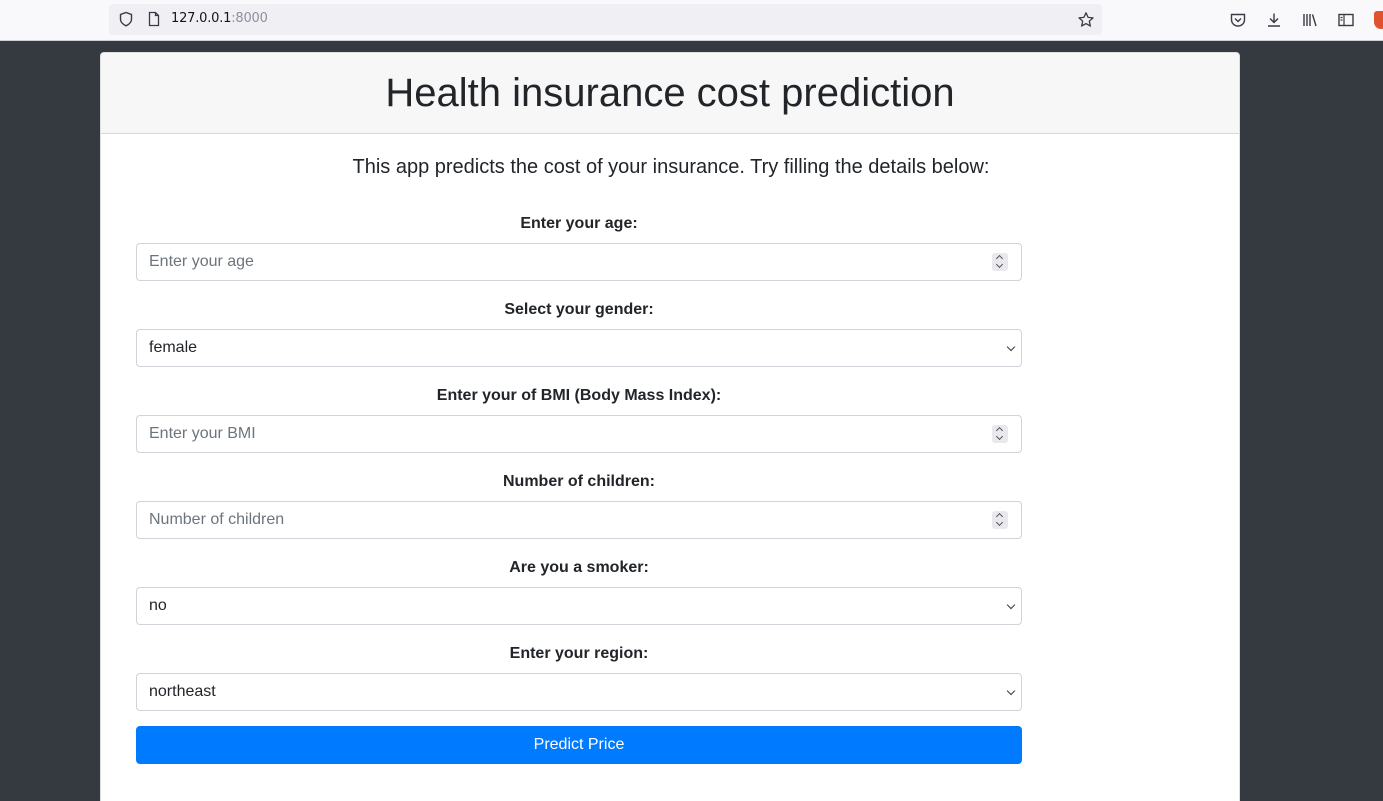  What do you see at coordinates (579, 223) in the screenshot?
I see `age-label: Enter your age:` at bounding box center [579, 223].